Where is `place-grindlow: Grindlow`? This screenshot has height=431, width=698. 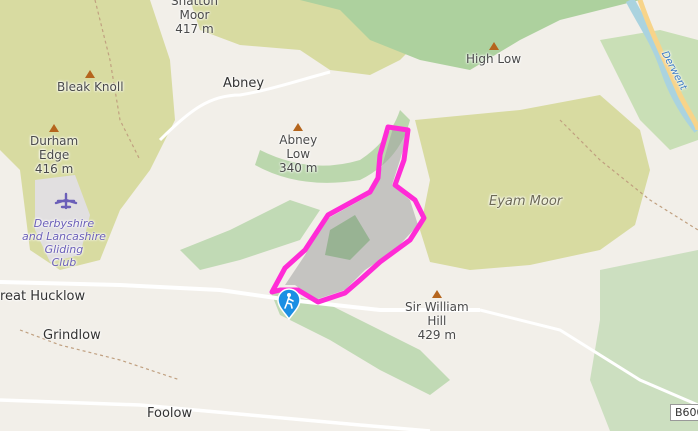
place-grindlow: Grindlow is located at coordinates (72, 336).